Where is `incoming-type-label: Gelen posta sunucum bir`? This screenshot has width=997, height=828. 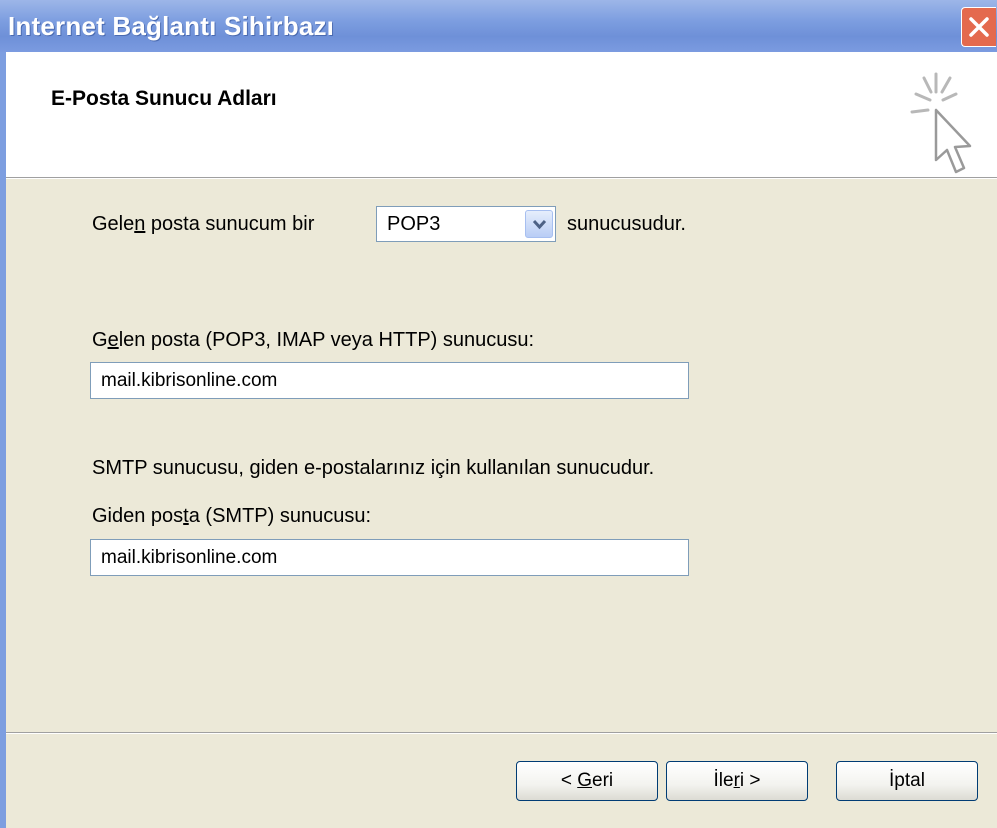 incoming-type-label: Gelen posta sunucum bir is located at coordinates (203, 224).